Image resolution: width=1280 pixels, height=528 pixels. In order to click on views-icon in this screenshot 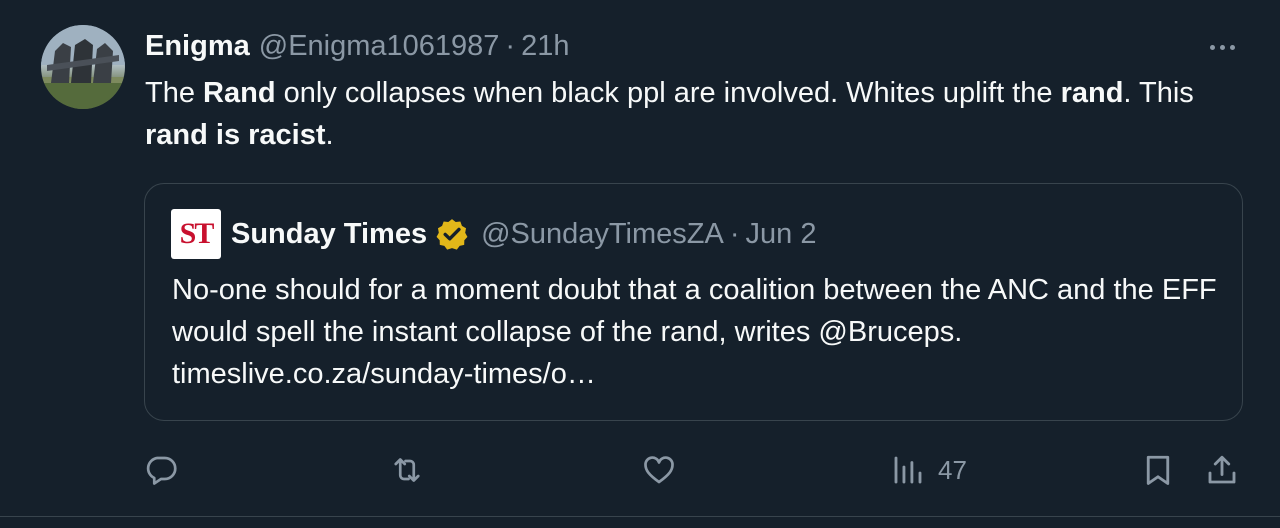, I will do `click(908, 470)`.